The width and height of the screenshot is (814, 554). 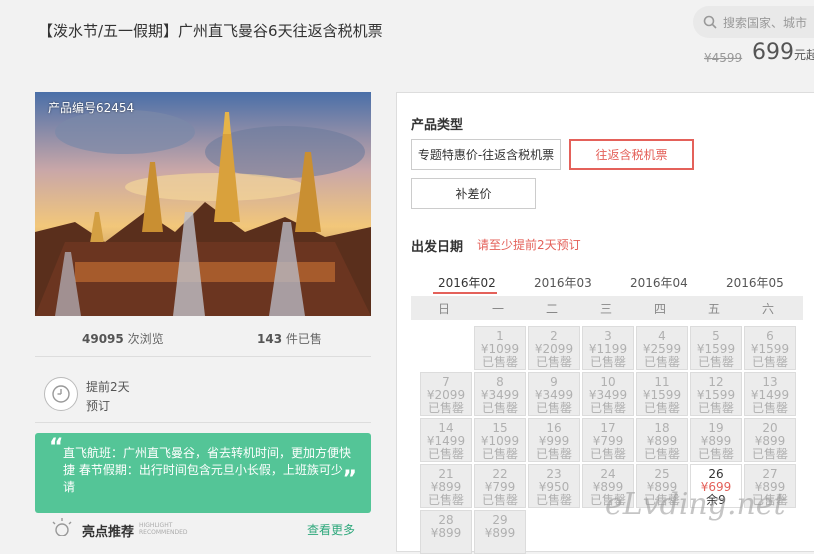 I want to click on weekday-mon: 一, so click(x=497, y=309).